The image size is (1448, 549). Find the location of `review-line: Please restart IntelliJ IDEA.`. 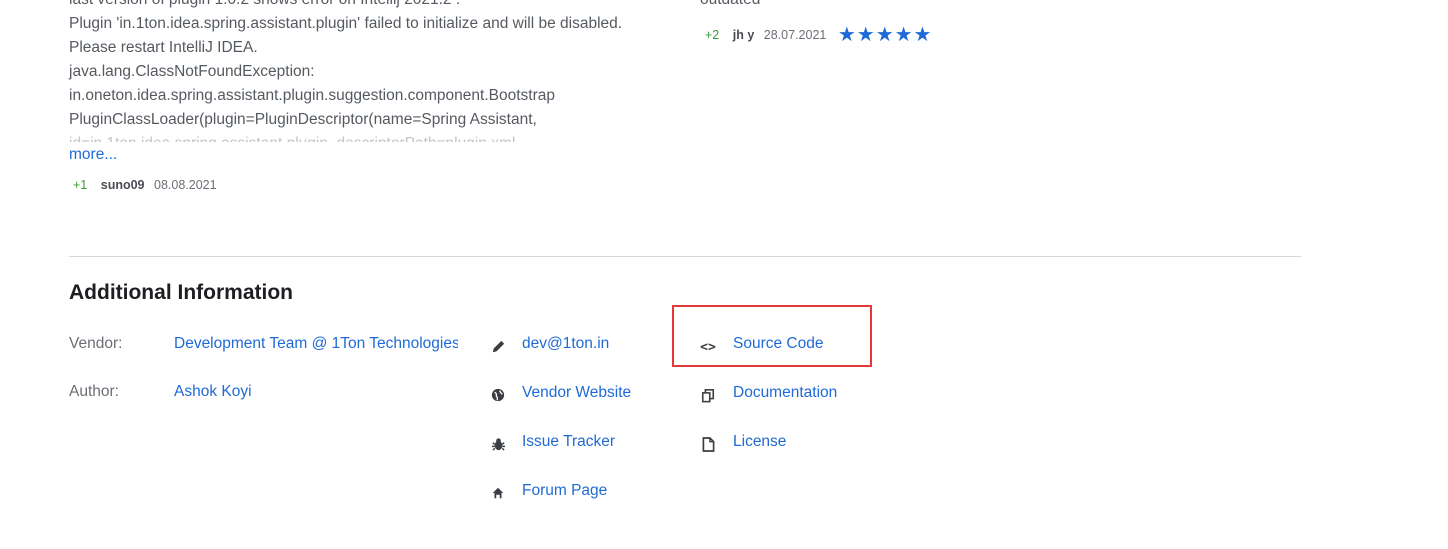

review-line: Please restart IntelliJ IDEA. is located at coordinates (163, 47).